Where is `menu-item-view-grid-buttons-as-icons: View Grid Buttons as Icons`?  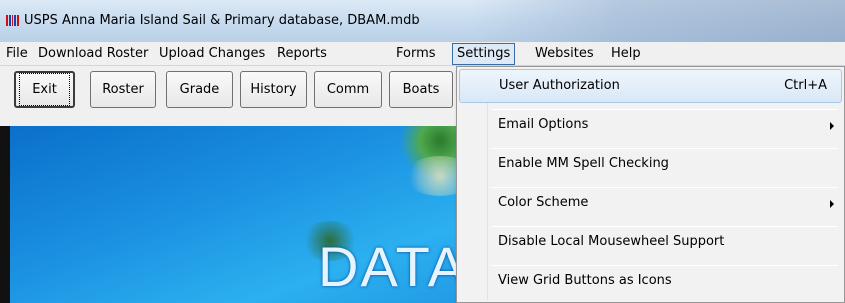
menu-item-view-grid-buttons-as-icons: View Grid Buttons as Icons is located at coordinates (650, 282).